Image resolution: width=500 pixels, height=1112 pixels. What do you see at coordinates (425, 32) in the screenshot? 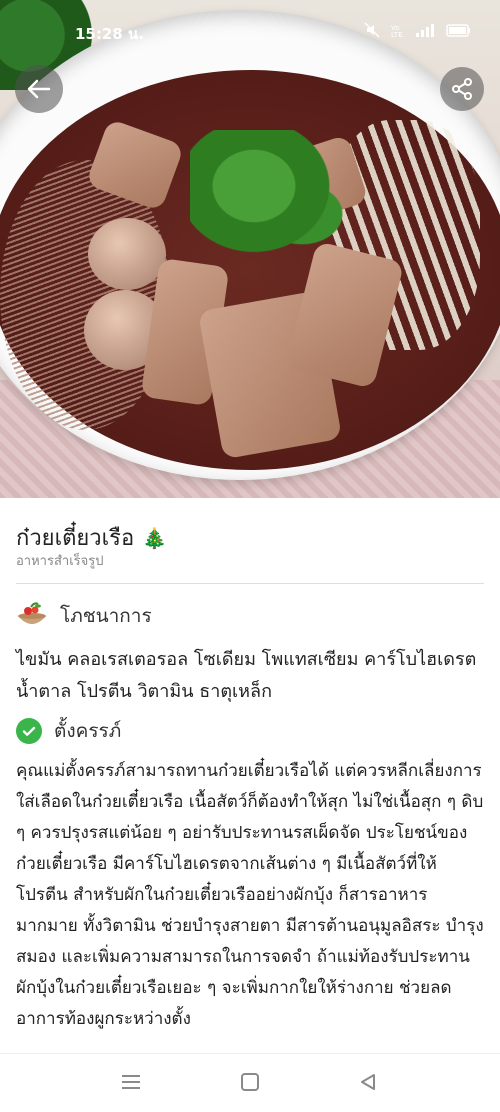
I see `signal-icon` at bounding box center [425, 32].